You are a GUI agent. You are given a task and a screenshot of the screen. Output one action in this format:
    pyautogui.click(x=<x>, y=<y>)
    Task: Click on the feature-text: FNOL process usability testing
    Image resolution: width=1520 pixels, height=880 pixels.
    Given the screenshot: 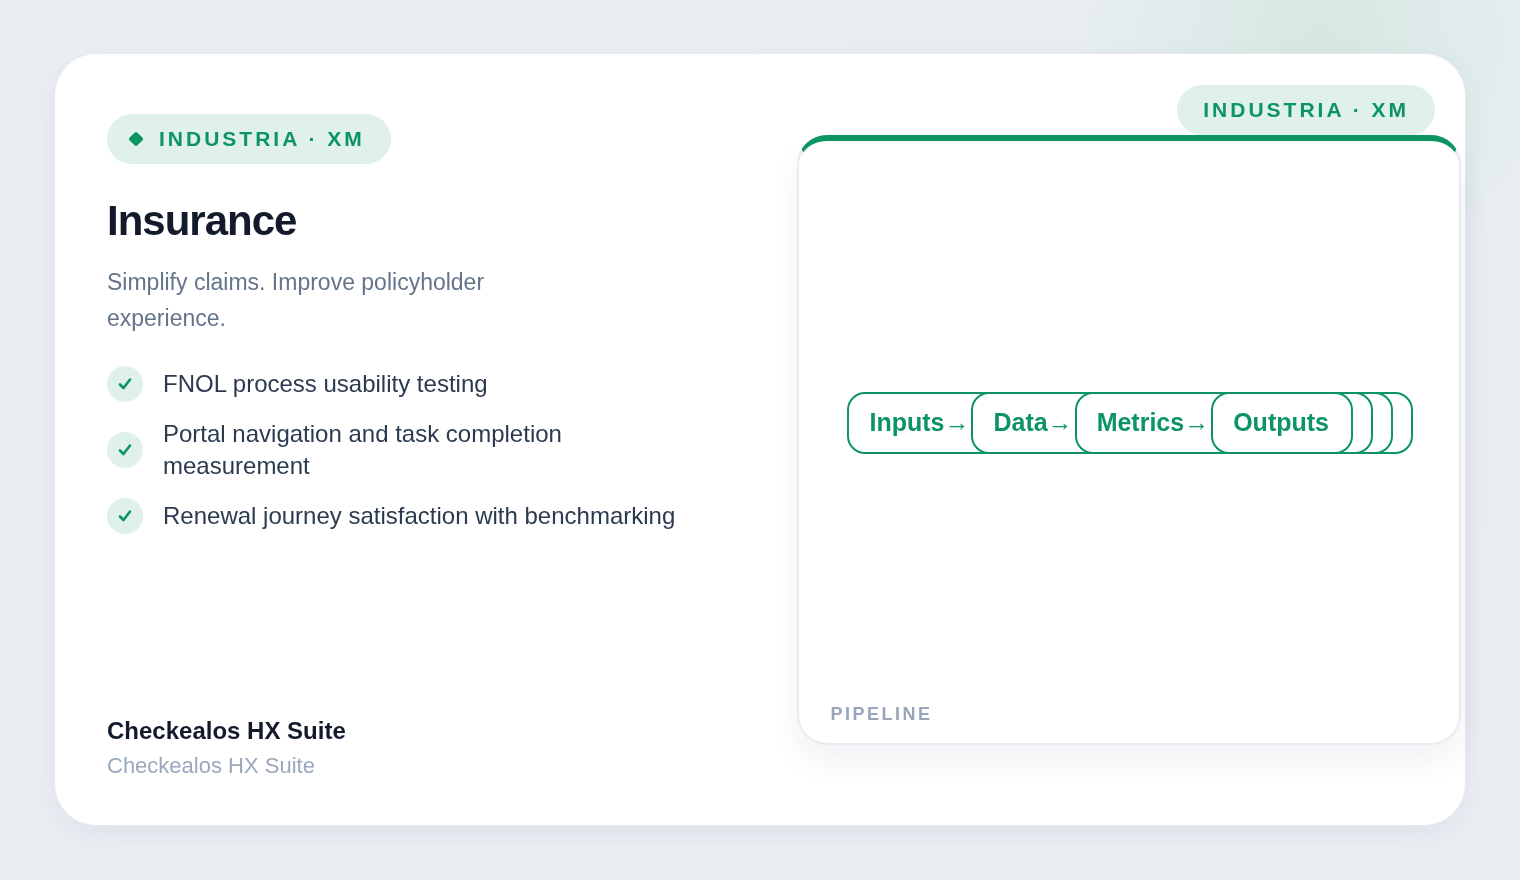 What is the action you would take?
    pyautogui.click(x=325, y=384)
    